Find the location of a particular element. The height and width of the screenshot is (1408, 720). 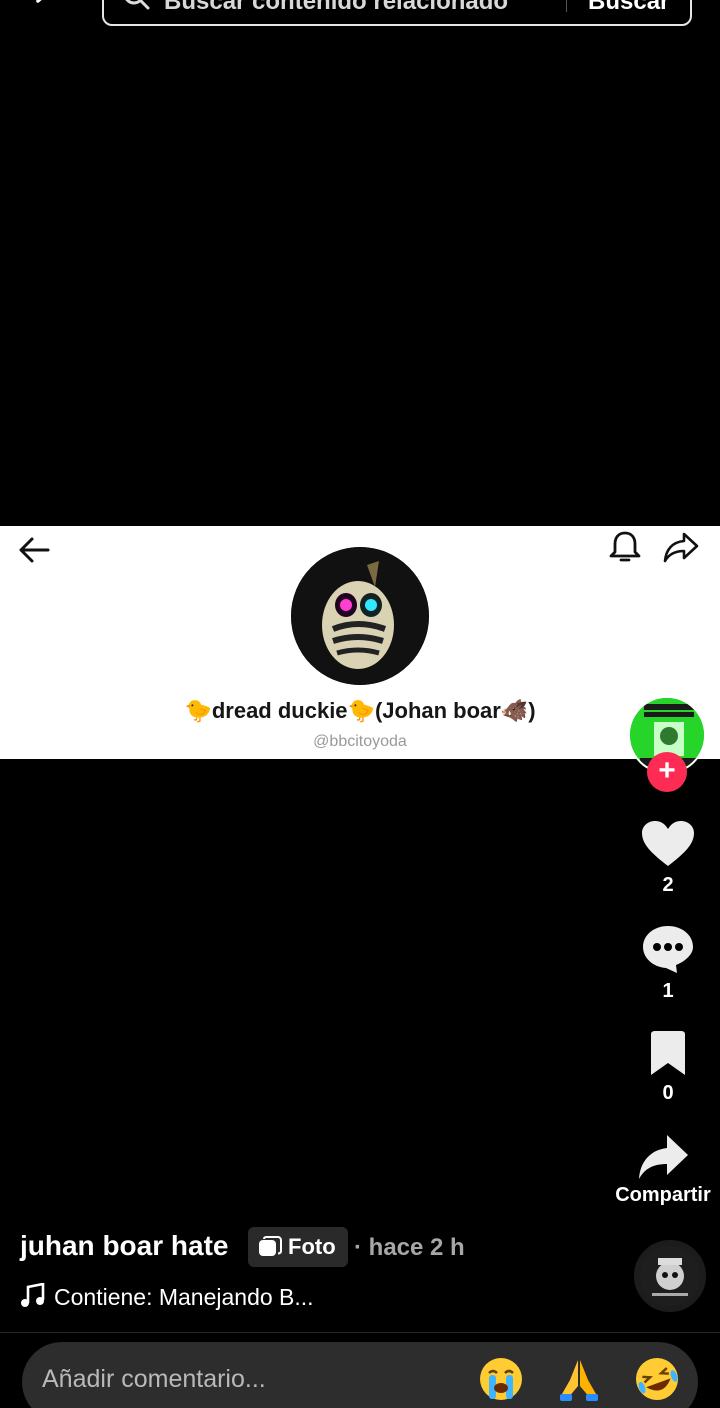

search-button: Buscar is located at coordinates (628, 8).